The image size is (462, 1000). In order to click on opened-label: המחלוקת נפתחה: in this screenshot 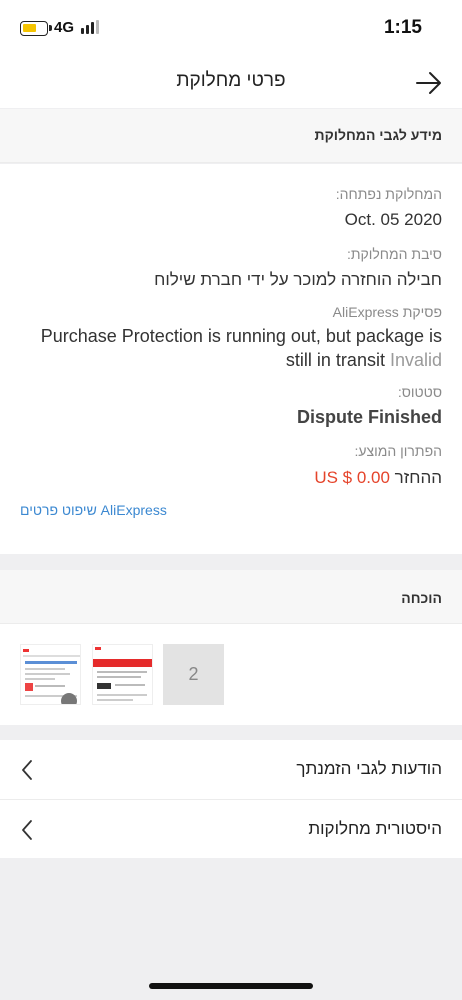, I will do `click(388, 194)`.